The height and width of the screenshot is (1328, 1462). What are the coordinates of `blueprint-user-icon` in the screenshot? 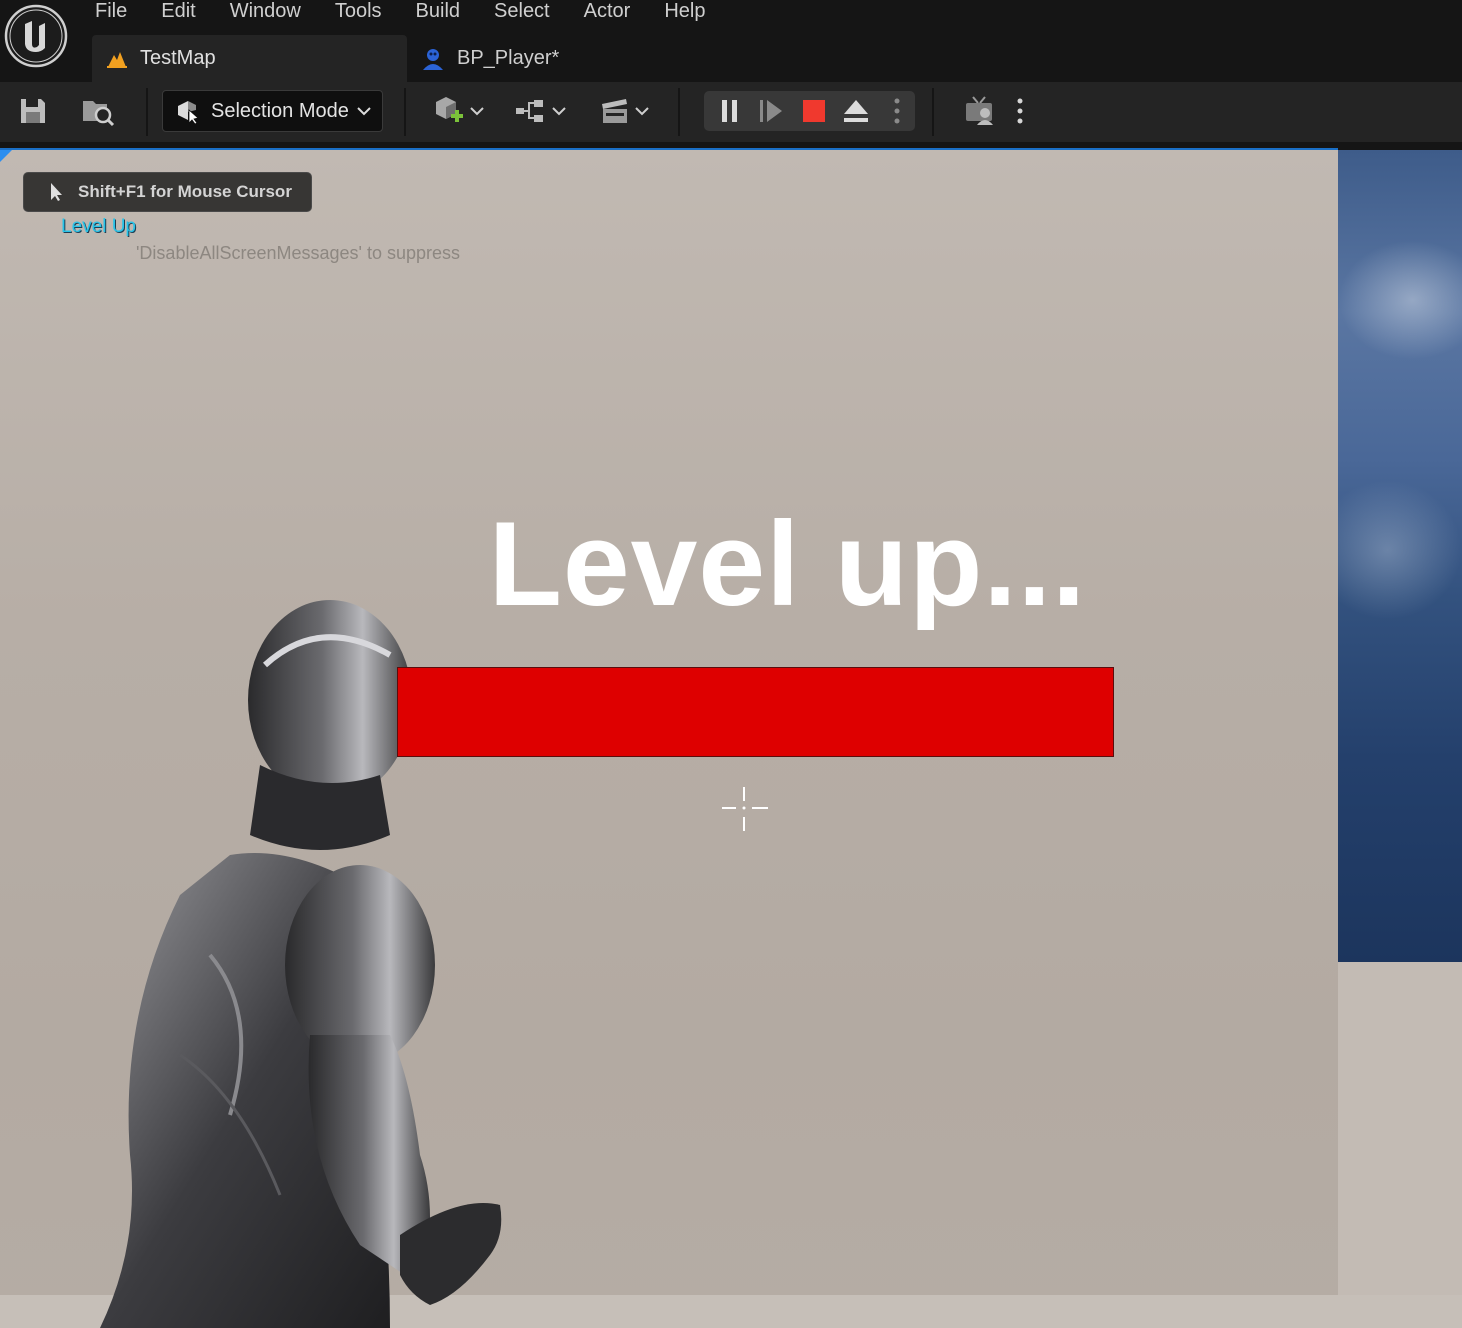 It's located at (433, 59).